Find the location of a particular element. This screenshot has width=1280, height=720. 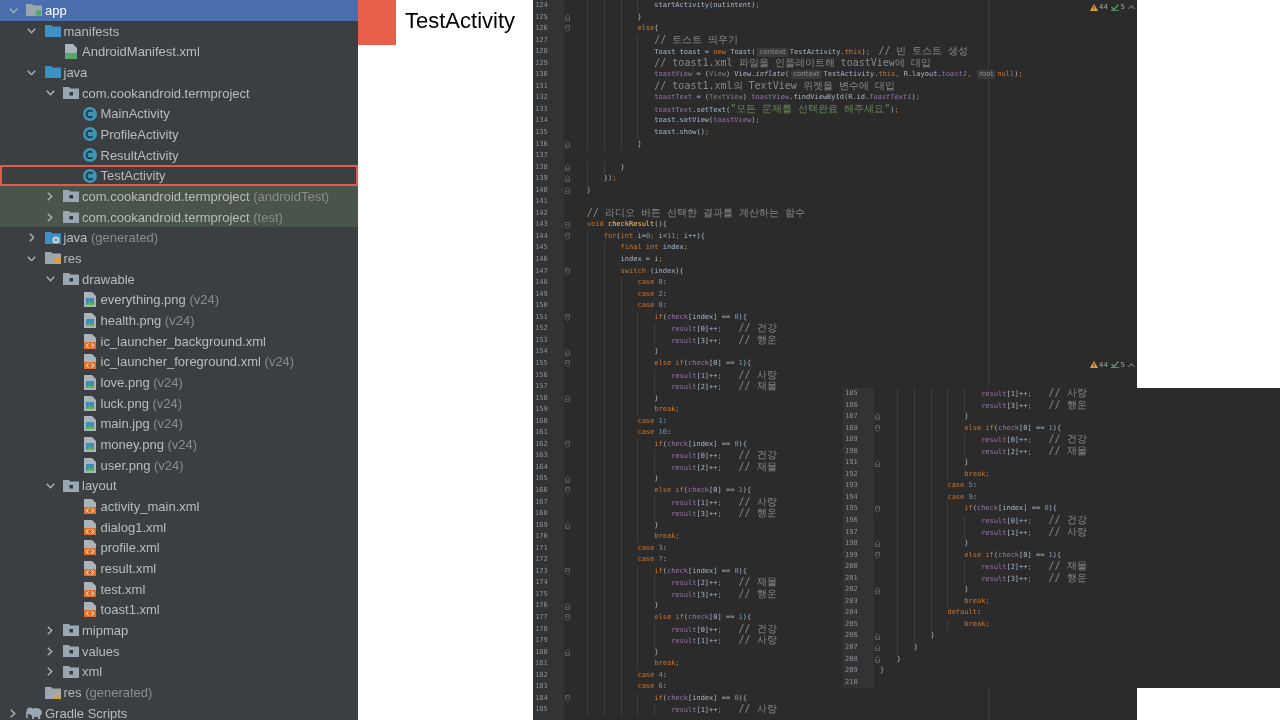

tree-item: luck.png (v24) is located at coordinates (179, 403).